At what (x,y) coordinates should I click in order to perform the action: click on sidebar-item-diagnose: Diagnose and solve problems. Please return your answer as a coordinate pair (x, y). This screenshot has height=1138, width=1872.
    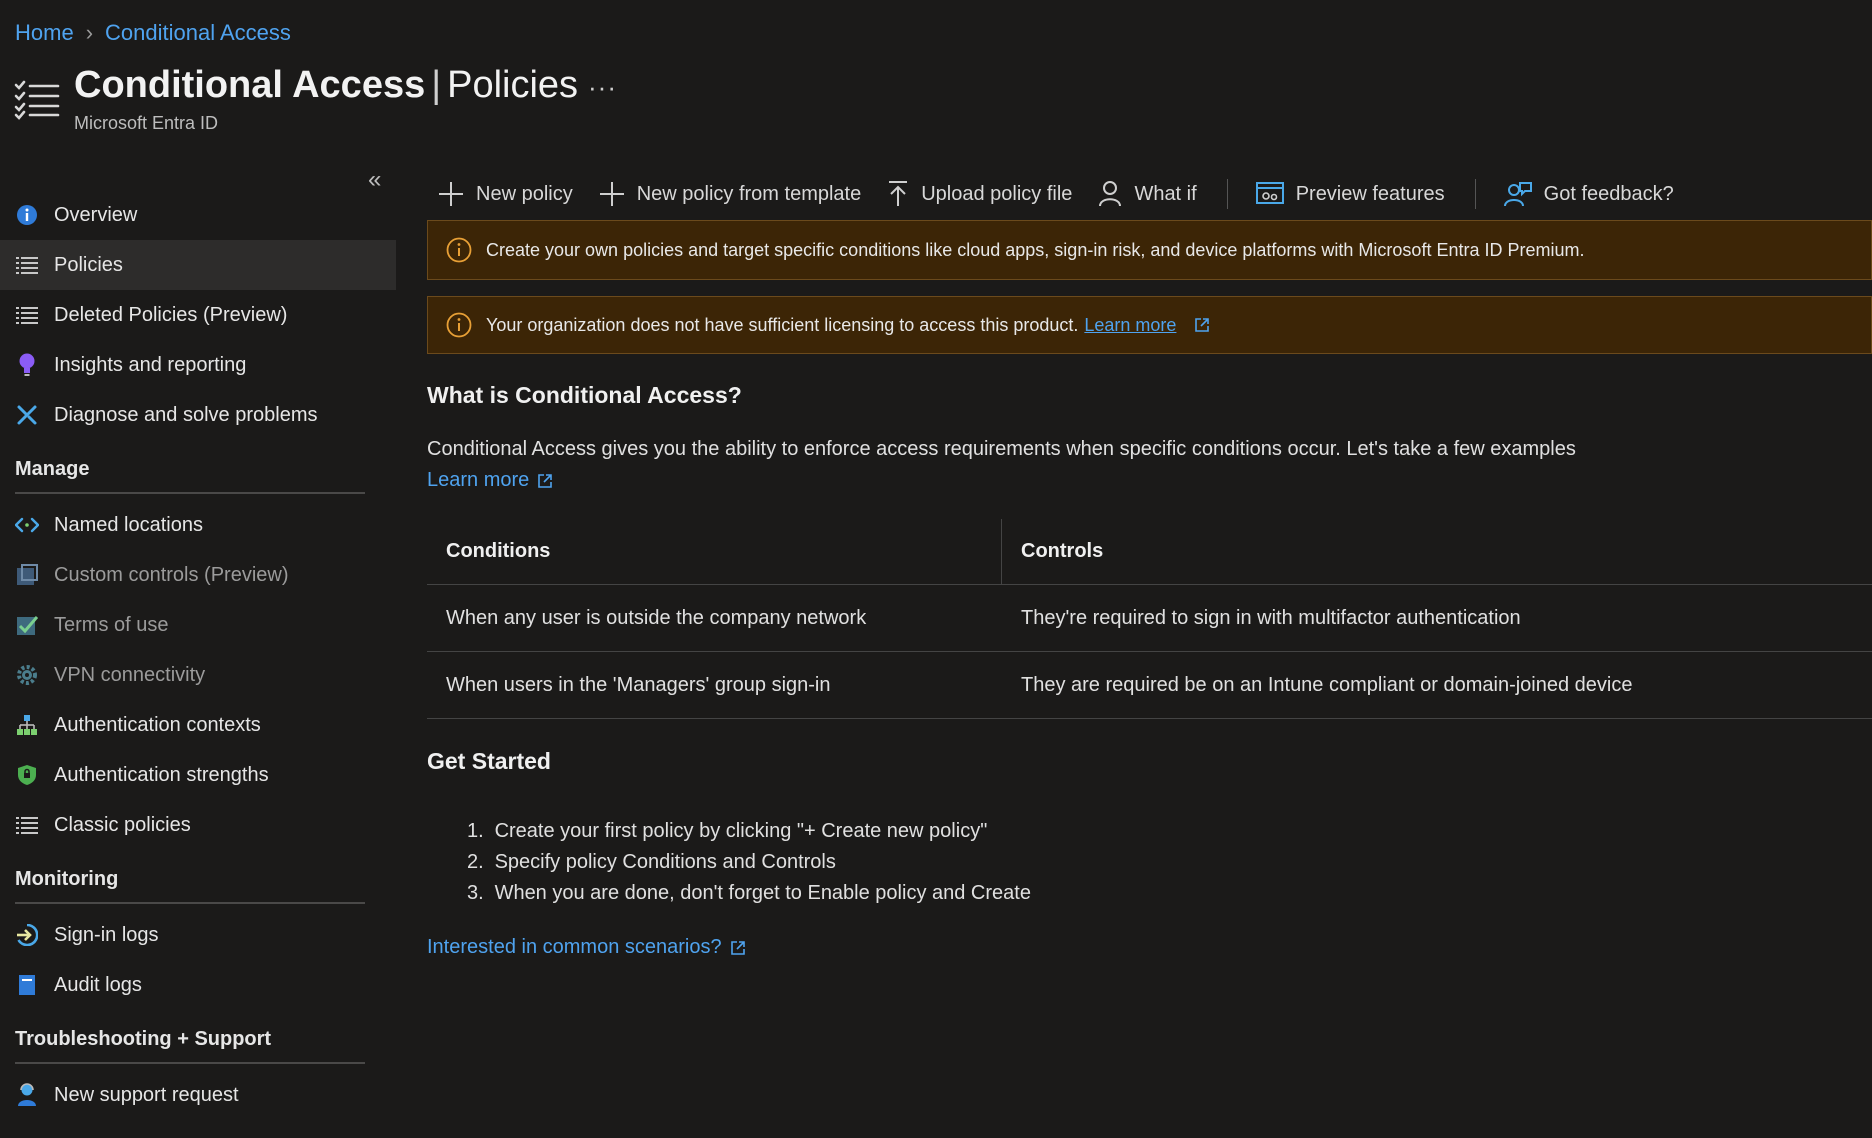
    Looking at the image, I should click on (198, 415).